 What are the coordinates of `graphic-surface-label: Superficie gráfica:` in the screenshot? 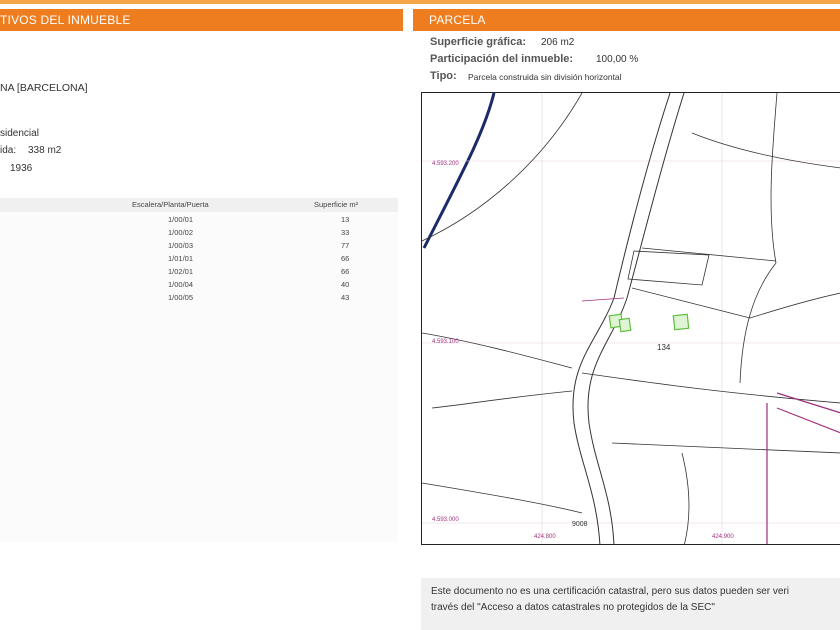 It's located at (478, 42).